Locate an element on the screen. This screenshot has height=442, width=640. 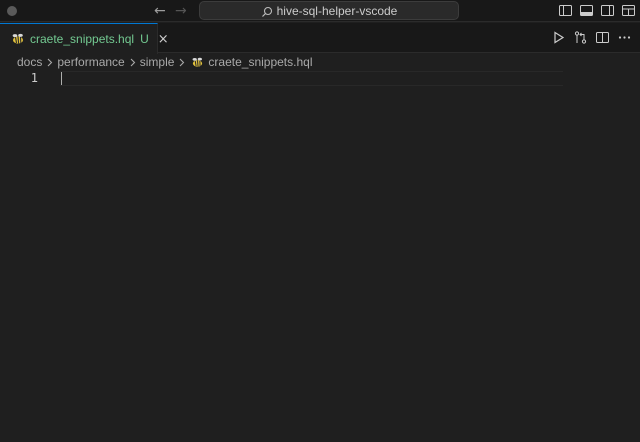
breadcrumb-item-file: craete_snippets.hql is located at coordinates (260, 62).